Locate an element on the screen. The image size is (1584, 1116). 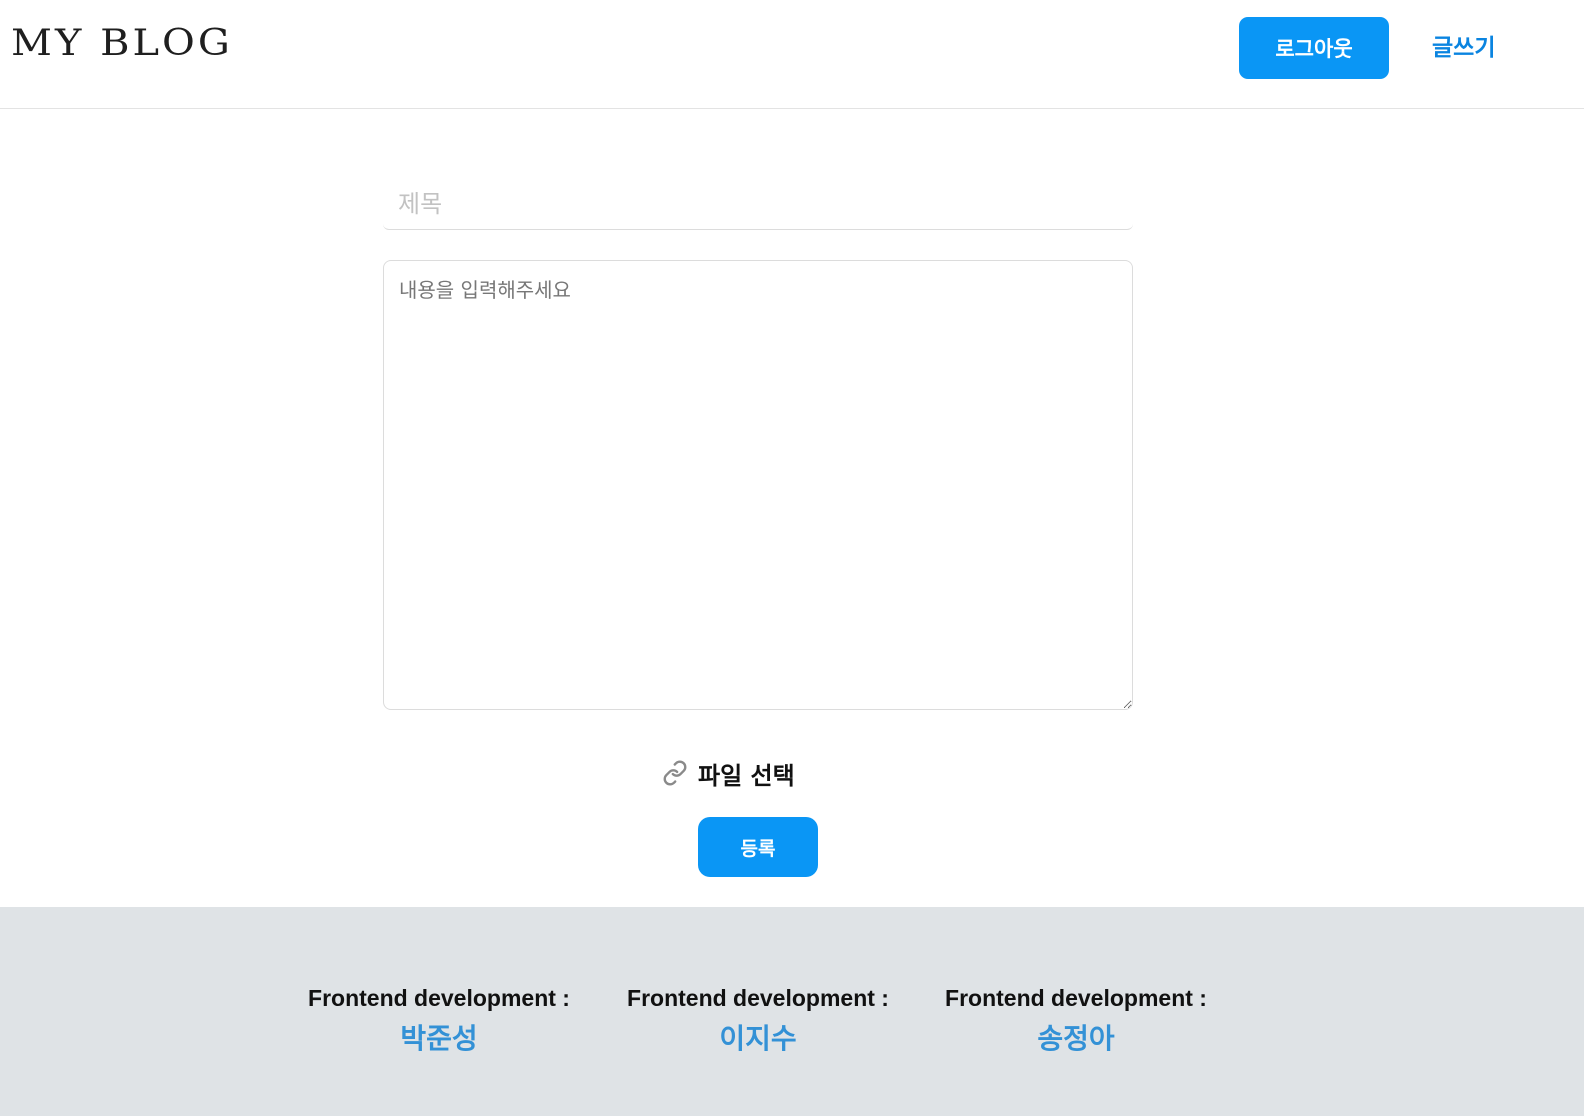
file-select-label: 파일 선택 is located at coordinates (746, 775).